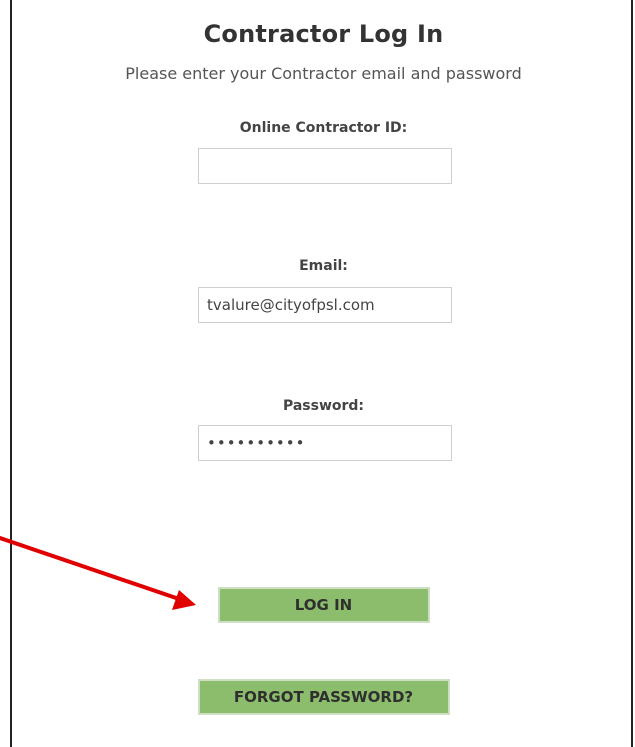 This screenshot has height=747, width=635. What do you see at coordinates (323, 266) in the screenshot?
I see `email-label: Email:` at bounding box center [323, 266].